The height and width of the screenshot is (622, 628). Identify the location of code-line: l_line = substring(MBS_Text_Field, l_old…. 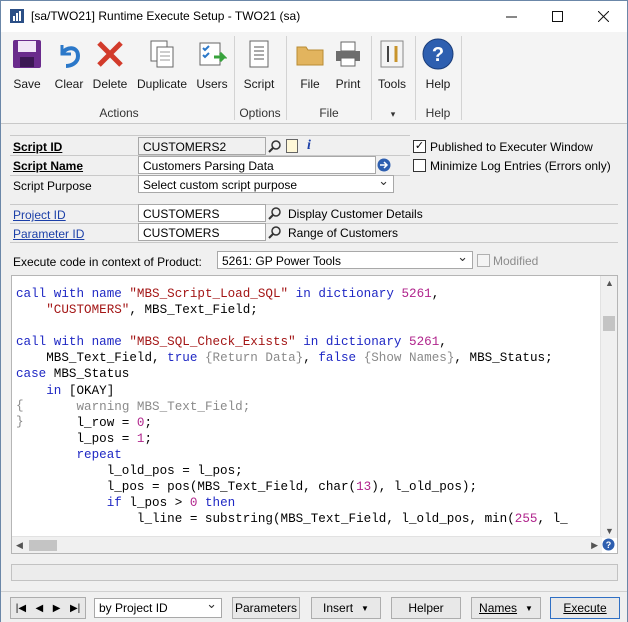
(292, 519).